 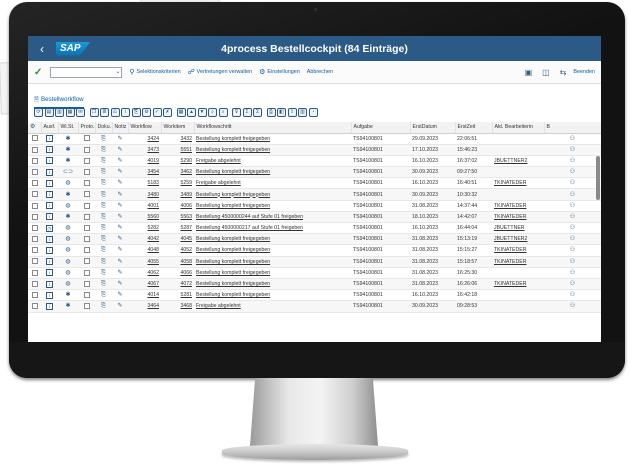 I want to click on workflow-id-link: 4014, so click(x=144, y=295).